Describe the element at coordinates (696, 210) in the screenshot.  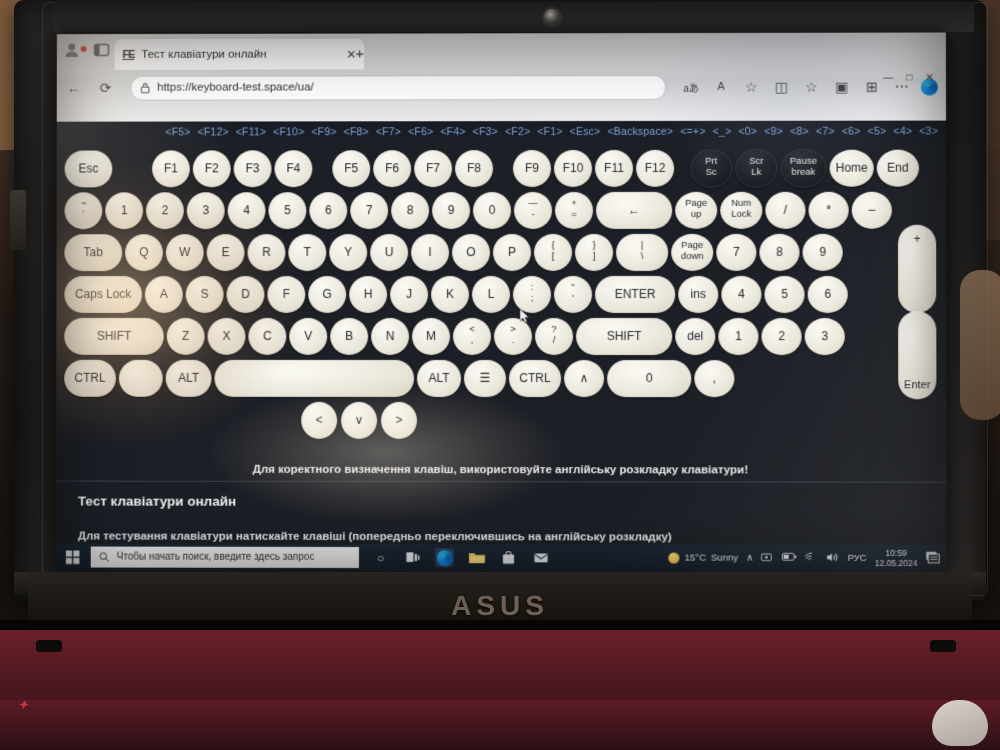
I see `key-page-up: Page up` at that location.